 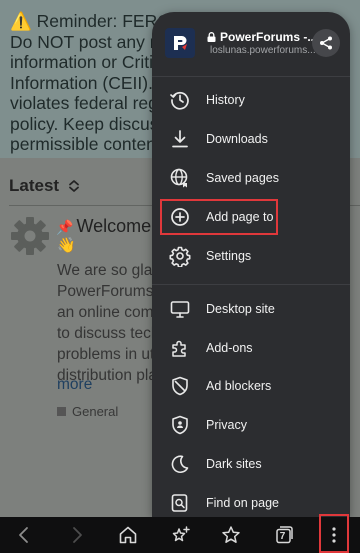 I want to click on excerpt-line: We are so glac, so click(x=109, y=270).